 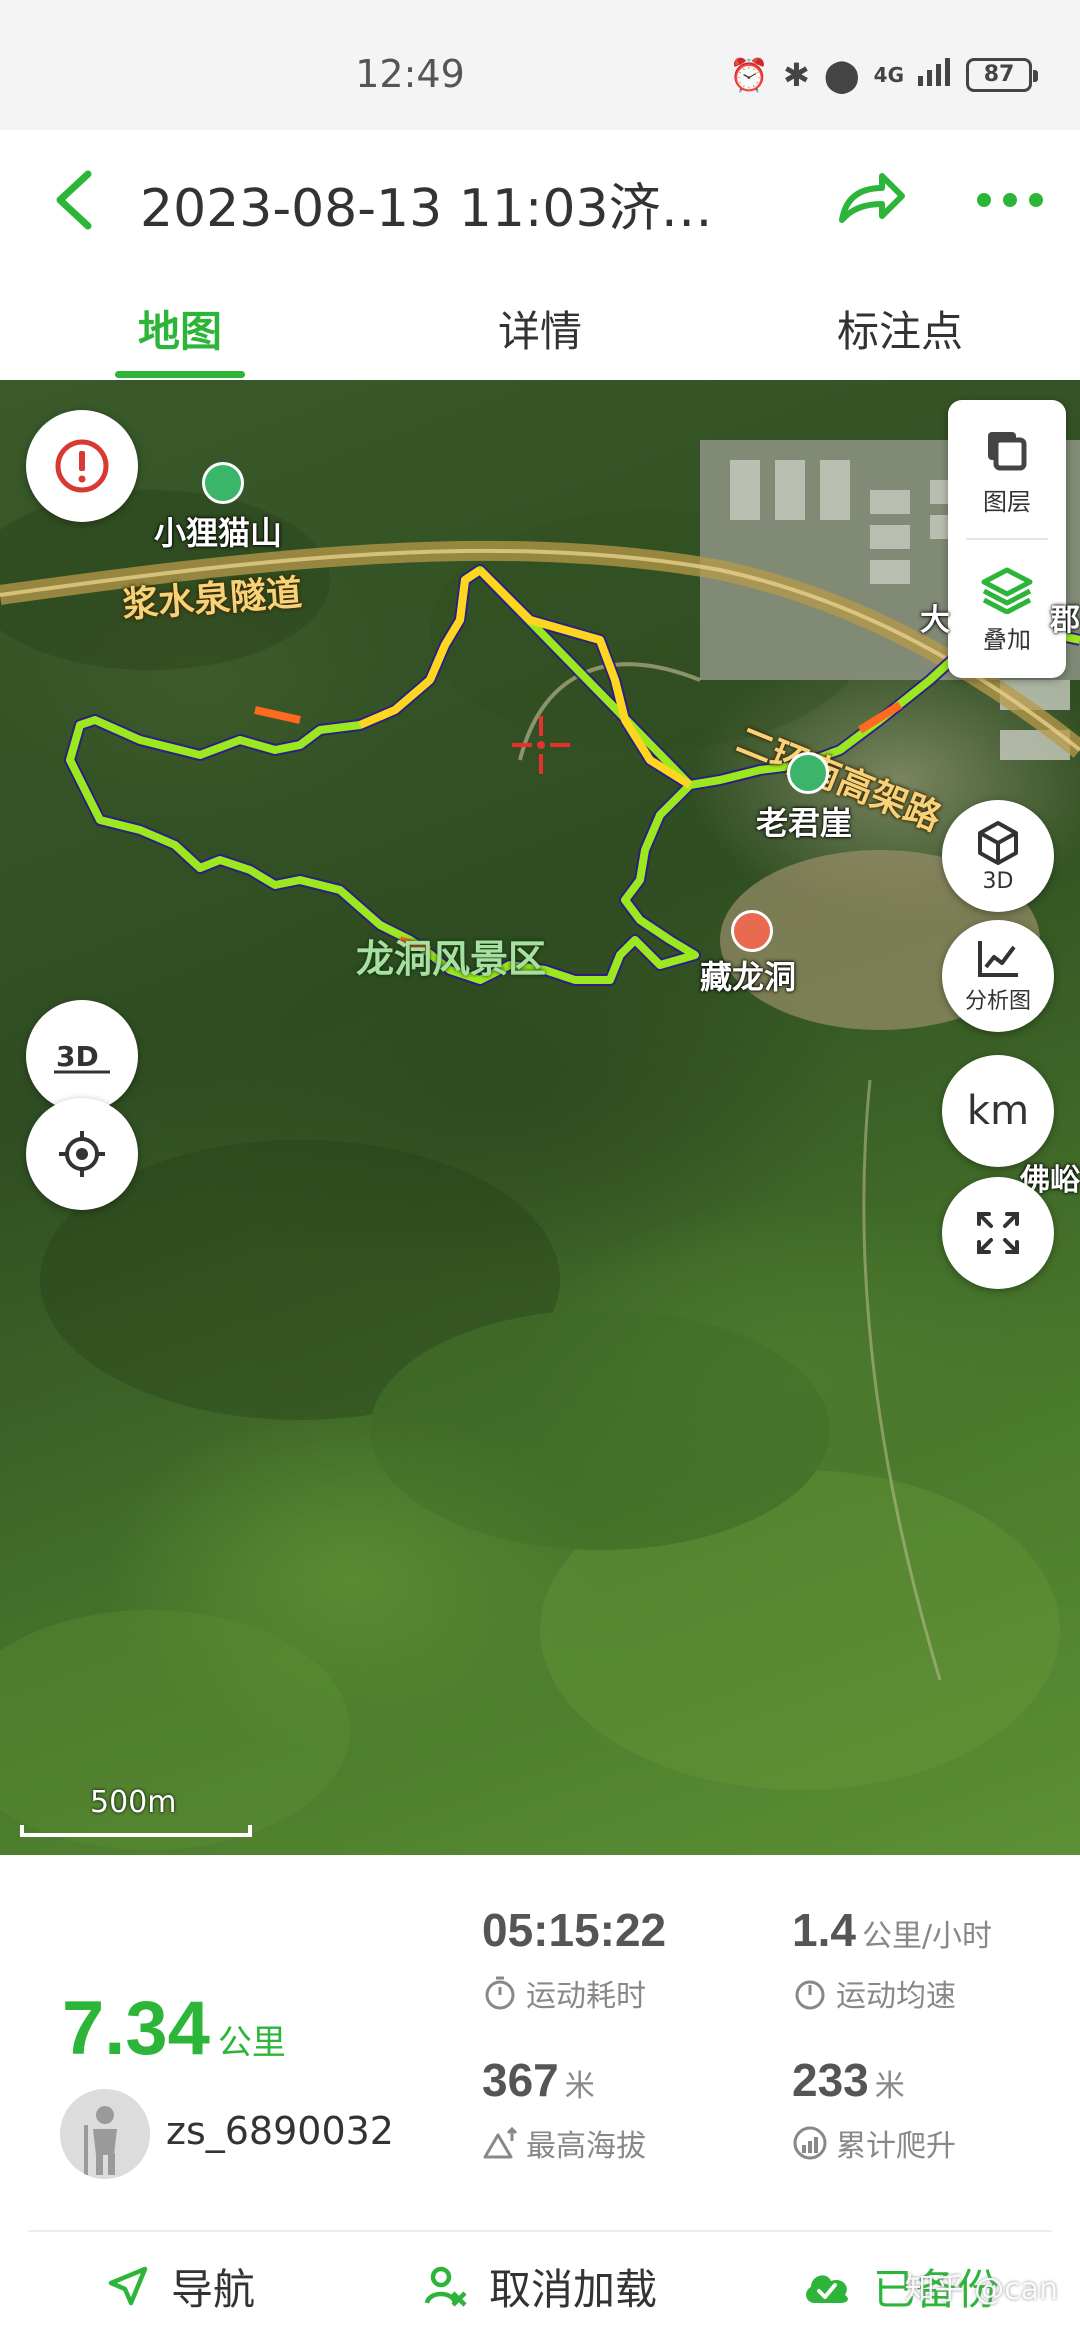 I want to click on layers-button: 图层, so click(x=1007, y=471).